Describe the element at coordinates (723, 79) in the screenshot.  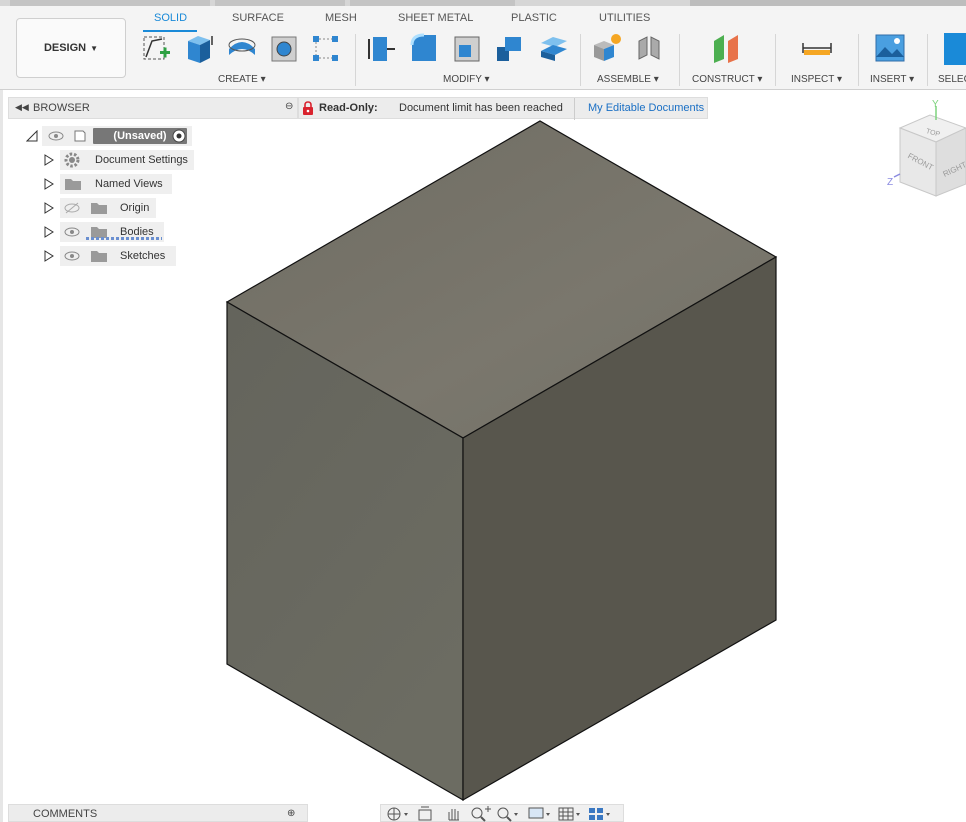
I see `construct-menu-label: CONSTRUCT` at that location.